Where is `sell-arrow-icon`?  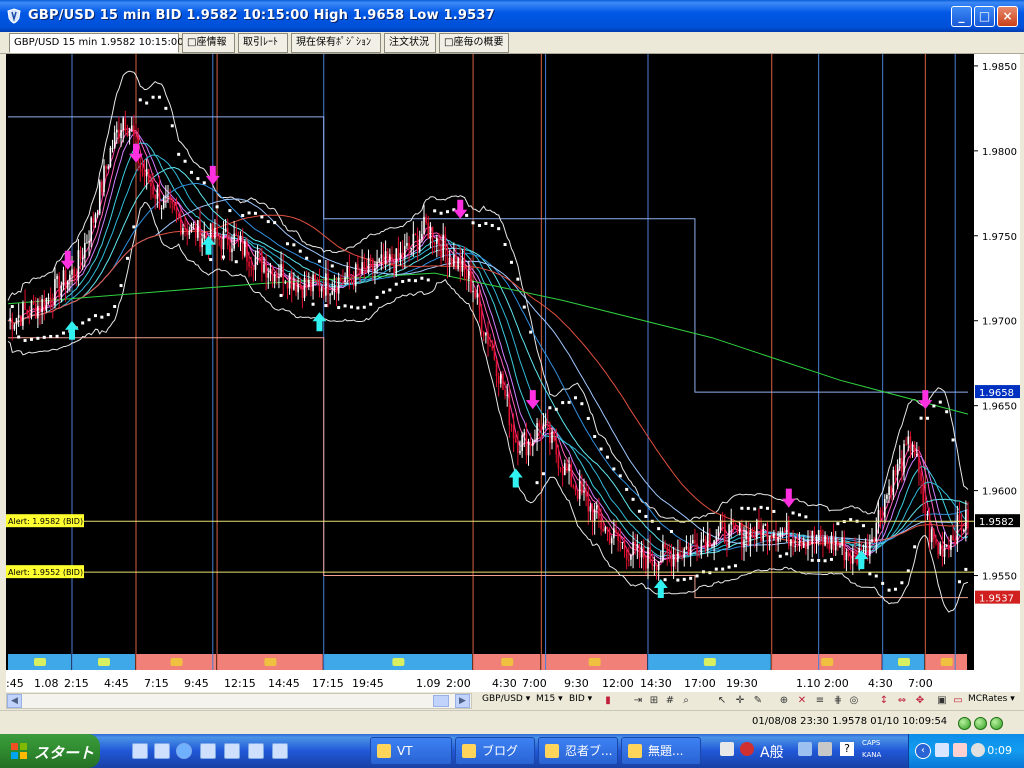
sell-arrow-icon is located at coordinates (67, 260).